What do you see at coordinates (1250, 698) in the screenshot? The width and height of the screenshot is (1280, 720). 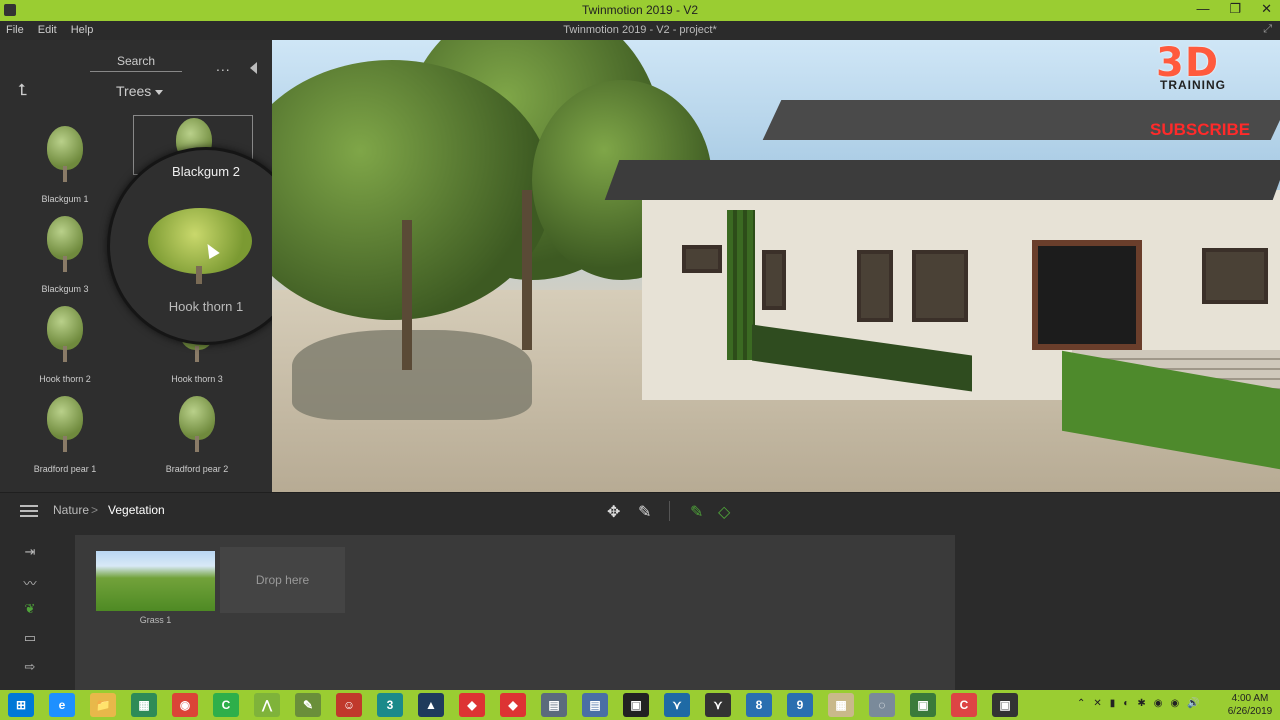 I see `clock-time: 4:00 AM` at bounding box center [1250, 698].